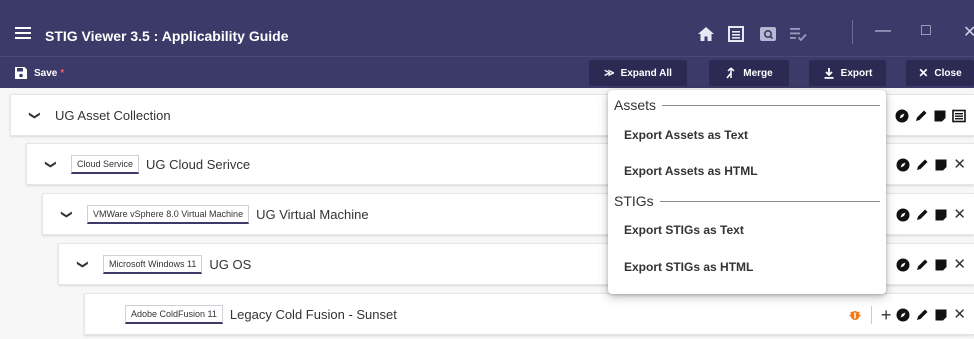  What do you see at coordinates (768, 34) in the screenshot?
I see `image-search-icon` at bounding box center [768, 34].